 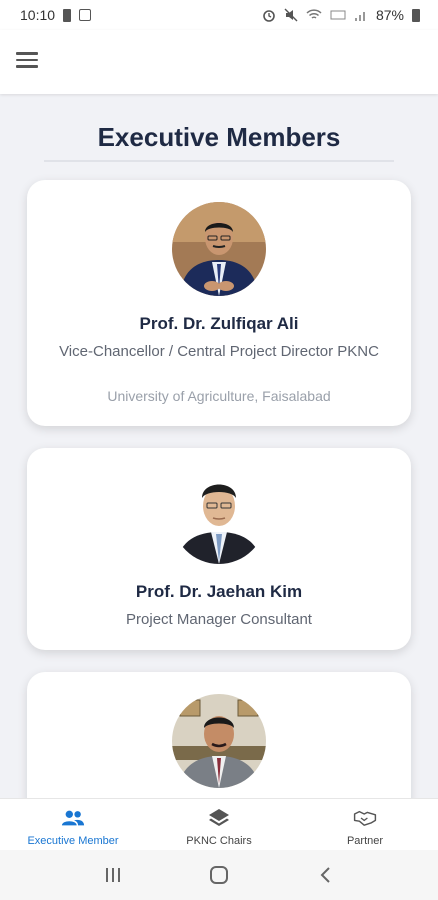 I want to click on storage-icon, so click(x=67, y=15).